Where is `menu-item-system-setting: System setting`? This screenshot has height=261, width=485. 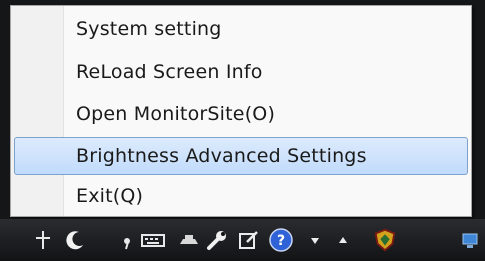
menu-item-system-setting: System setting is located at coordinates (241, 29).